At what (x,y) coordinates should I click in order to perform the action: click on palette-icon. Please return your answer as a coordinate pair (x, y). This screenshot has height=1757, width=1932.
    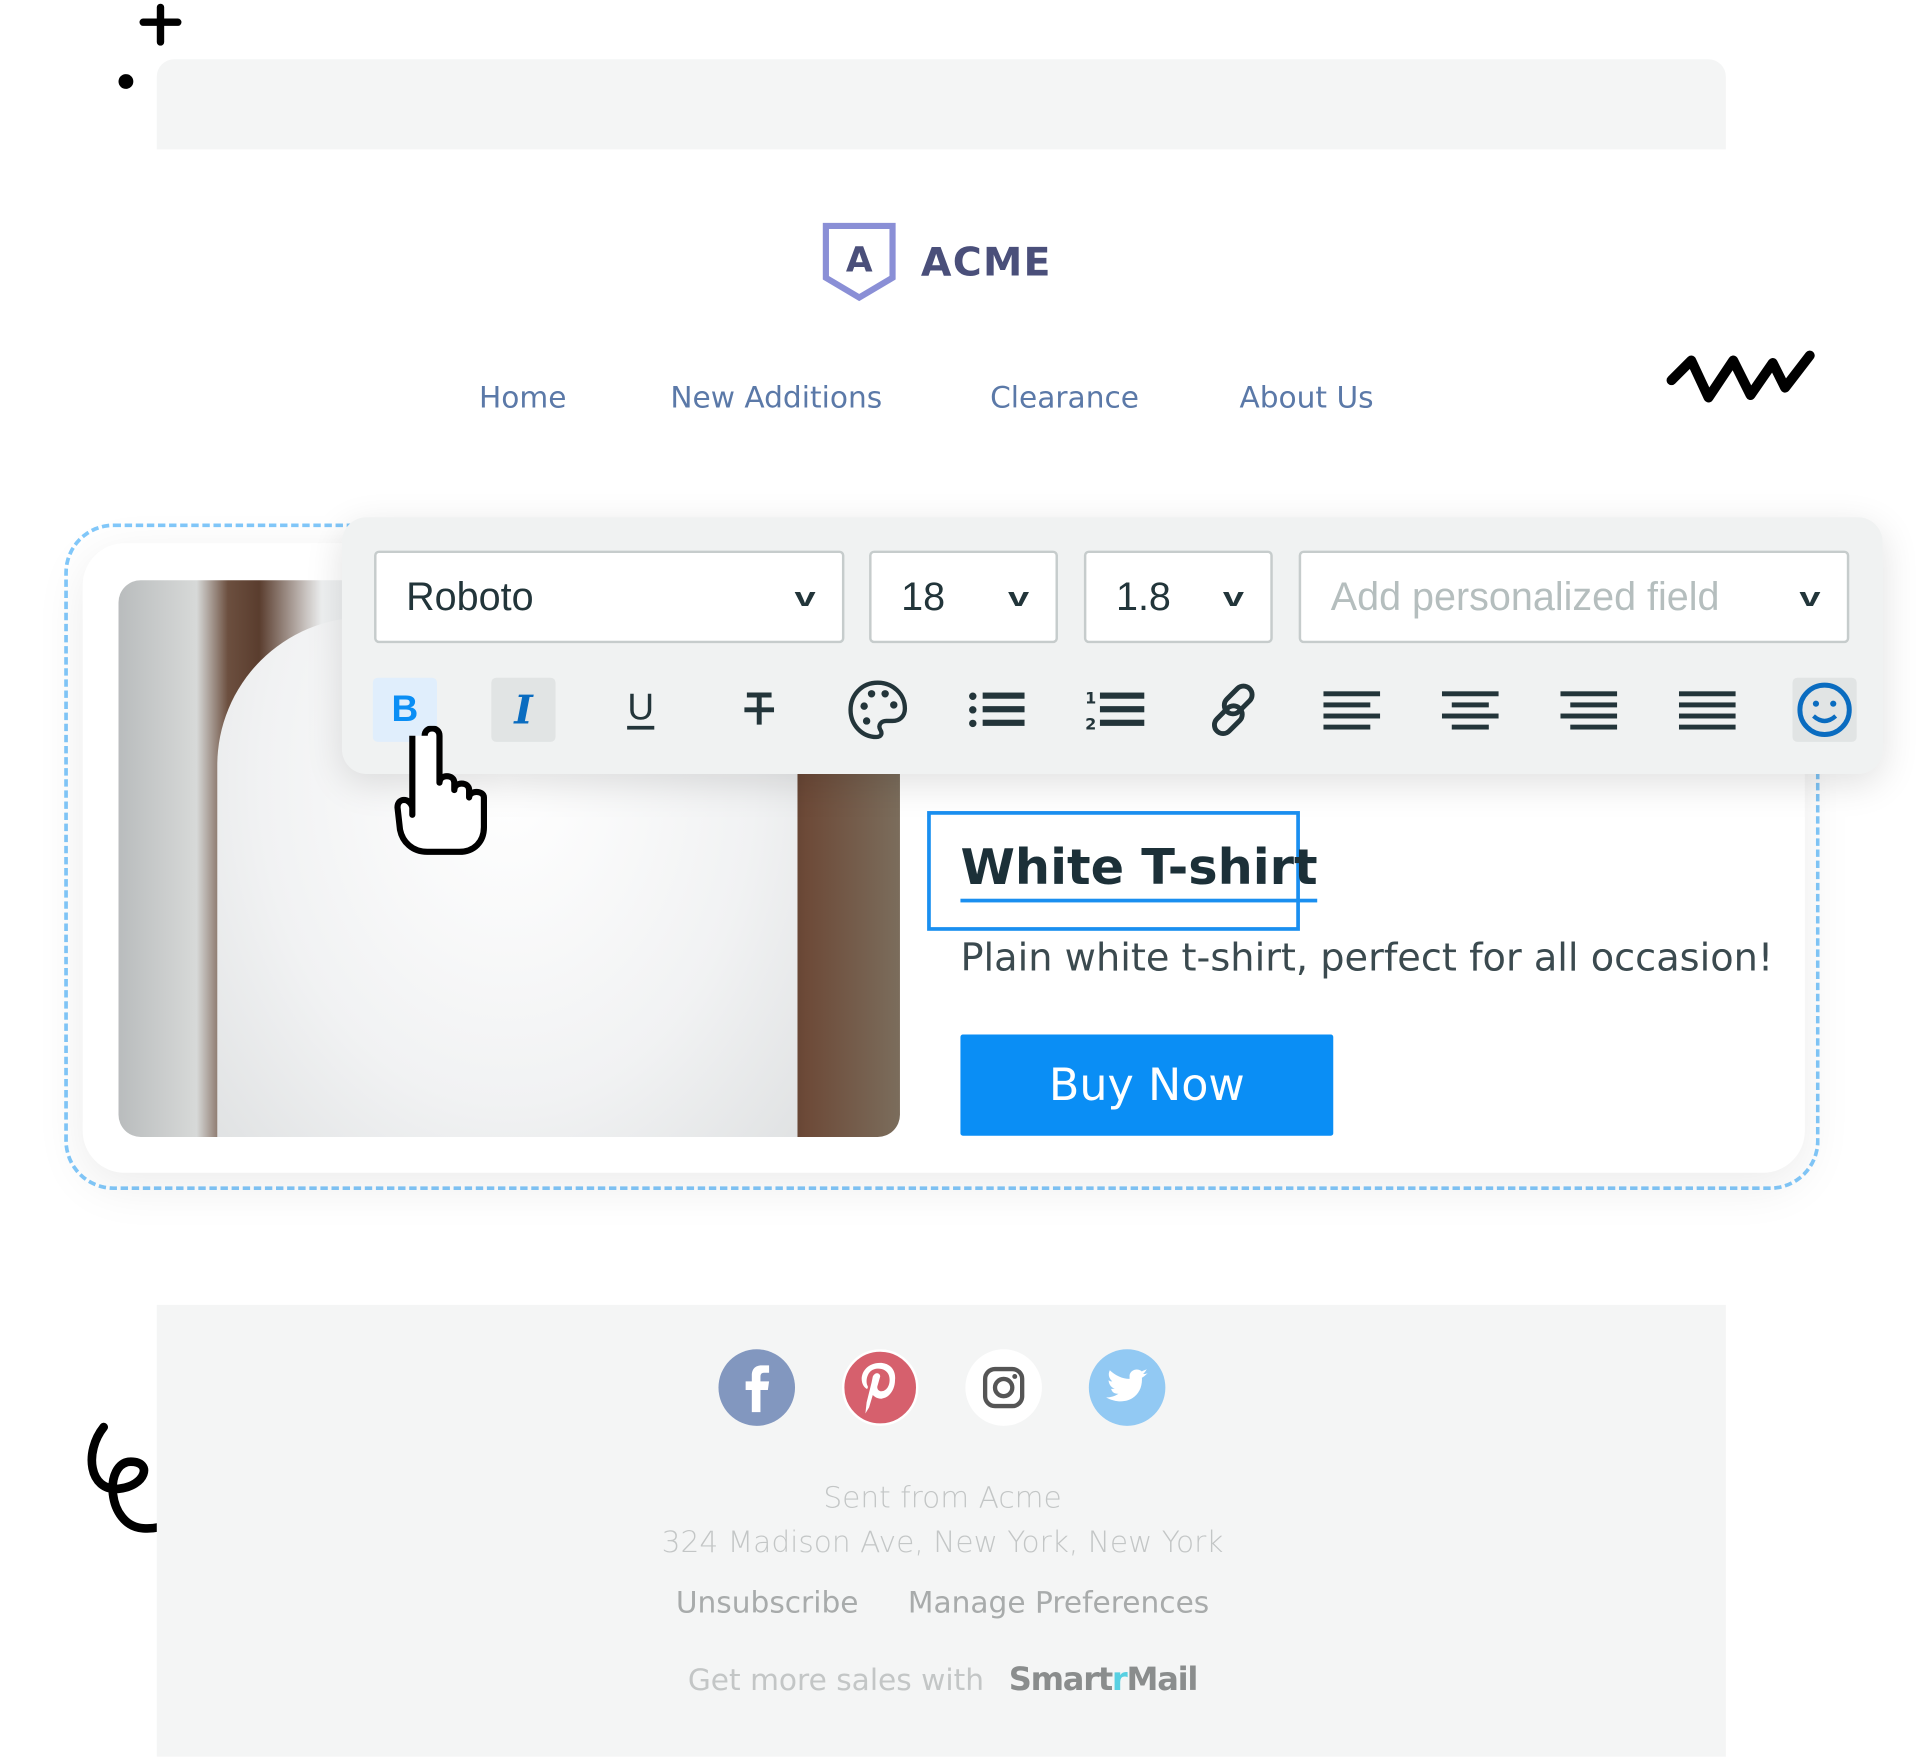
    Looking at the image, I should click on (878, 710).